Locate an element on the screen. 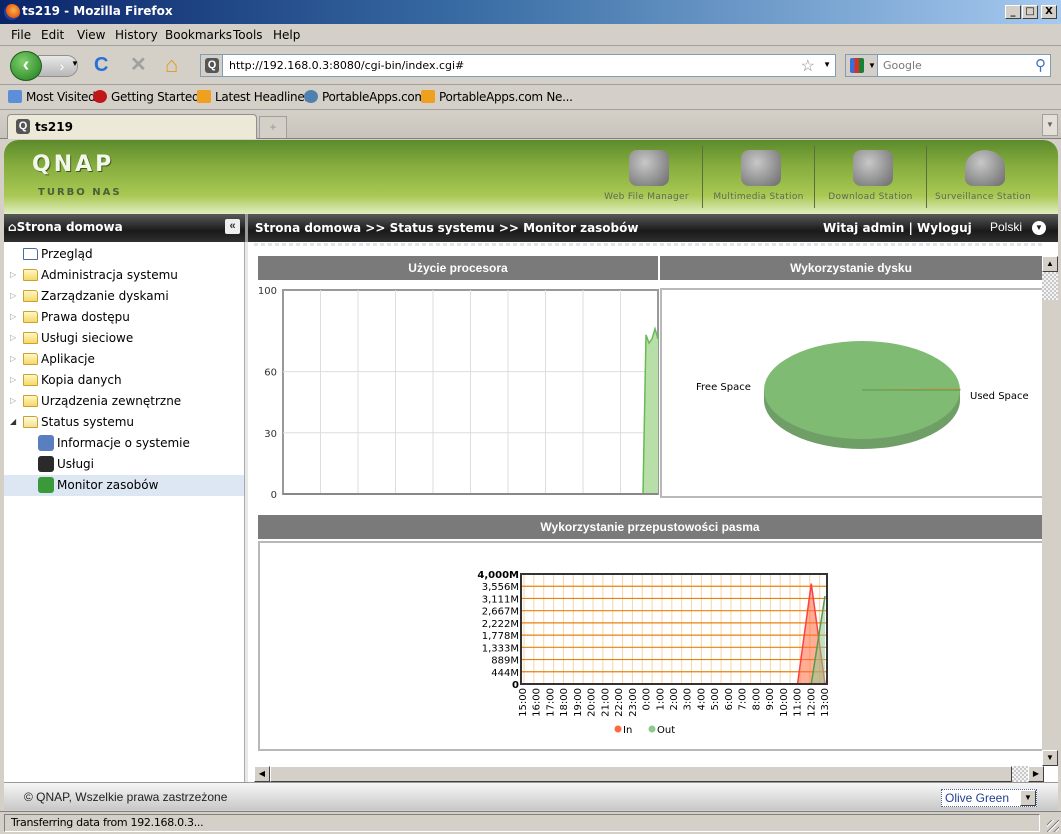 The height and width of the screenshot is (834, 1061). sidebar-item: Usługi is located at coordinates (124, 464).